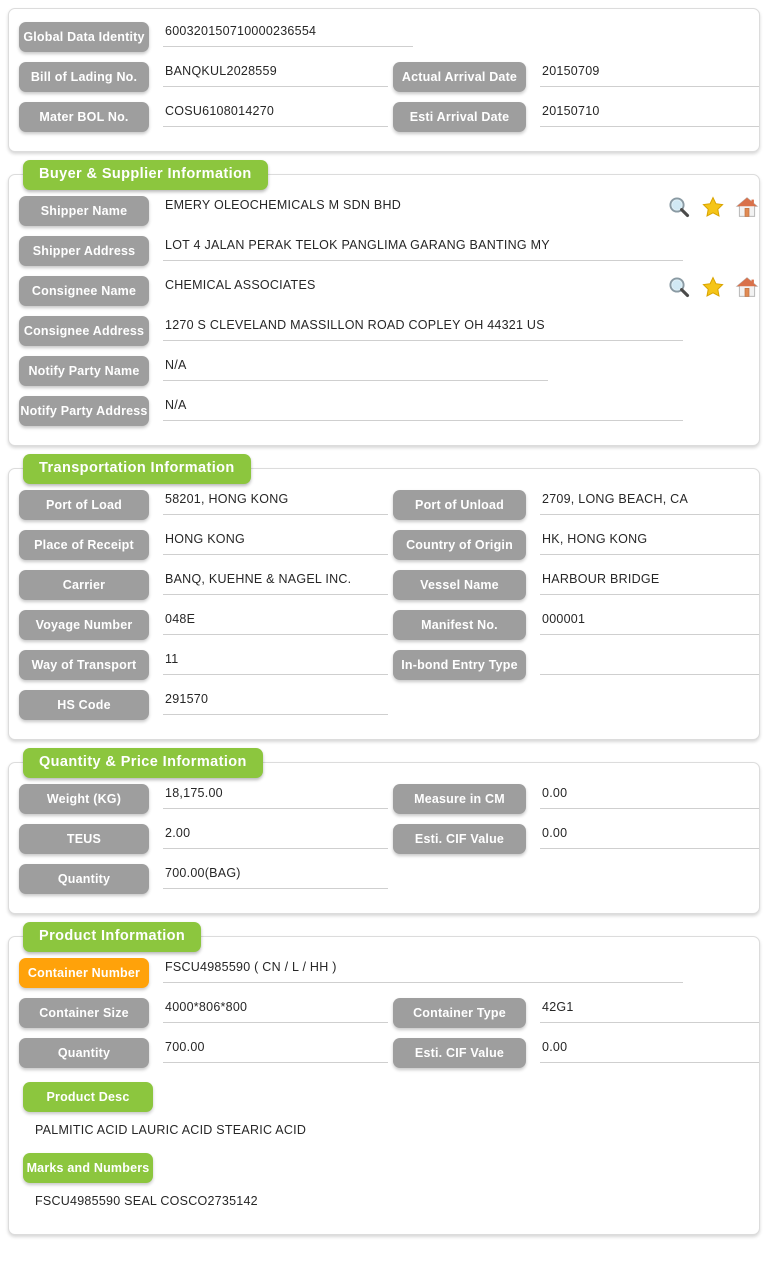 This screenshot has width=768, height=1274. Describe the element at coordinates (389, 841) in the screenshot. I see `row-teus-cif: TEUS 2.00 Esti. CIF Value 0.00` at that location.